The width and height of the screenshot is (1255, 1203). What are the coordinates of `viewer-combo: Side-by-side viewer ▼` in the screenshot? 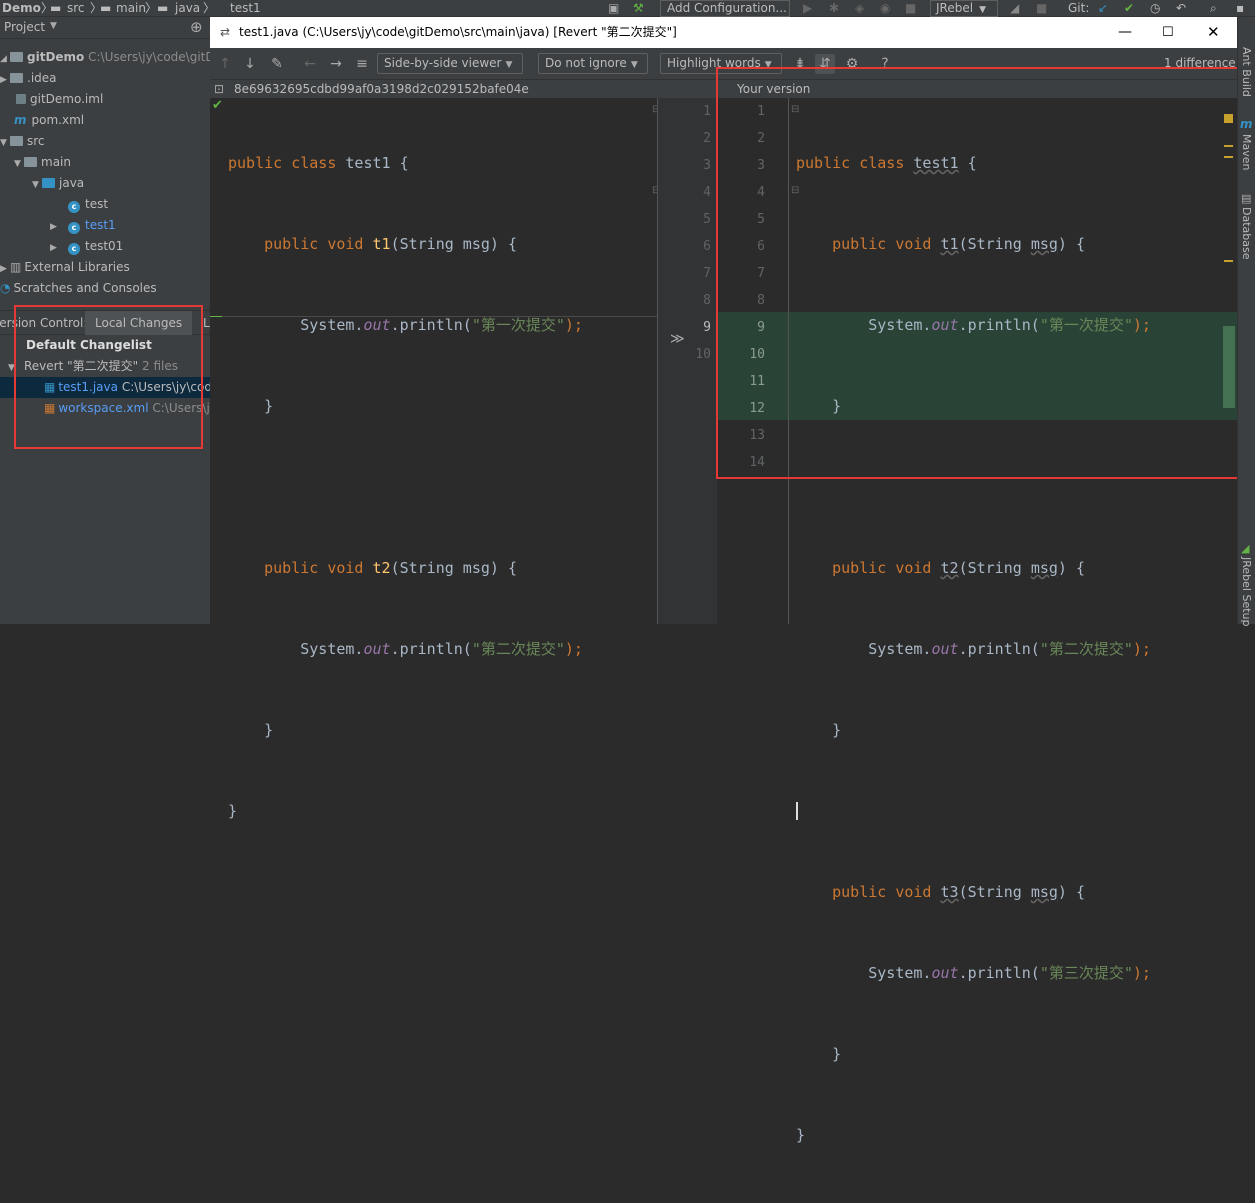 It's located at (450, 63).